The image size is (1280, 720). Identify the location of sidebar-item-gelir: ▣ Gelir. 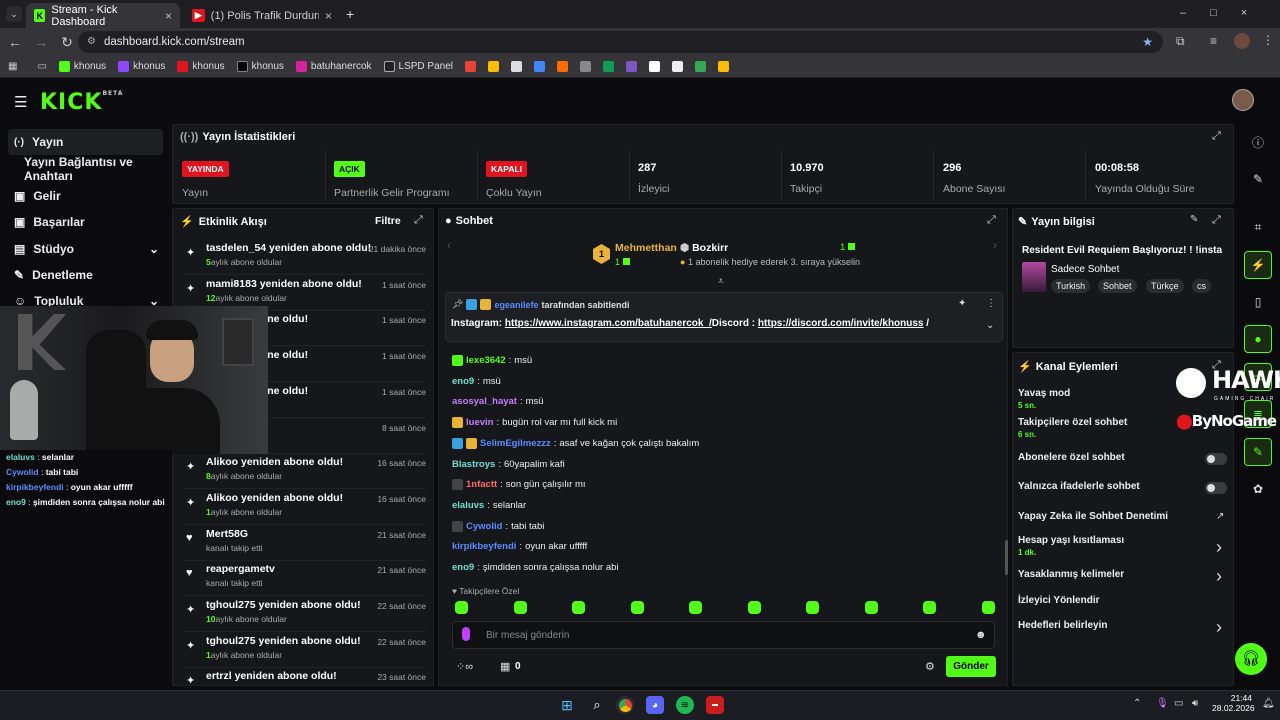
(85, 196).